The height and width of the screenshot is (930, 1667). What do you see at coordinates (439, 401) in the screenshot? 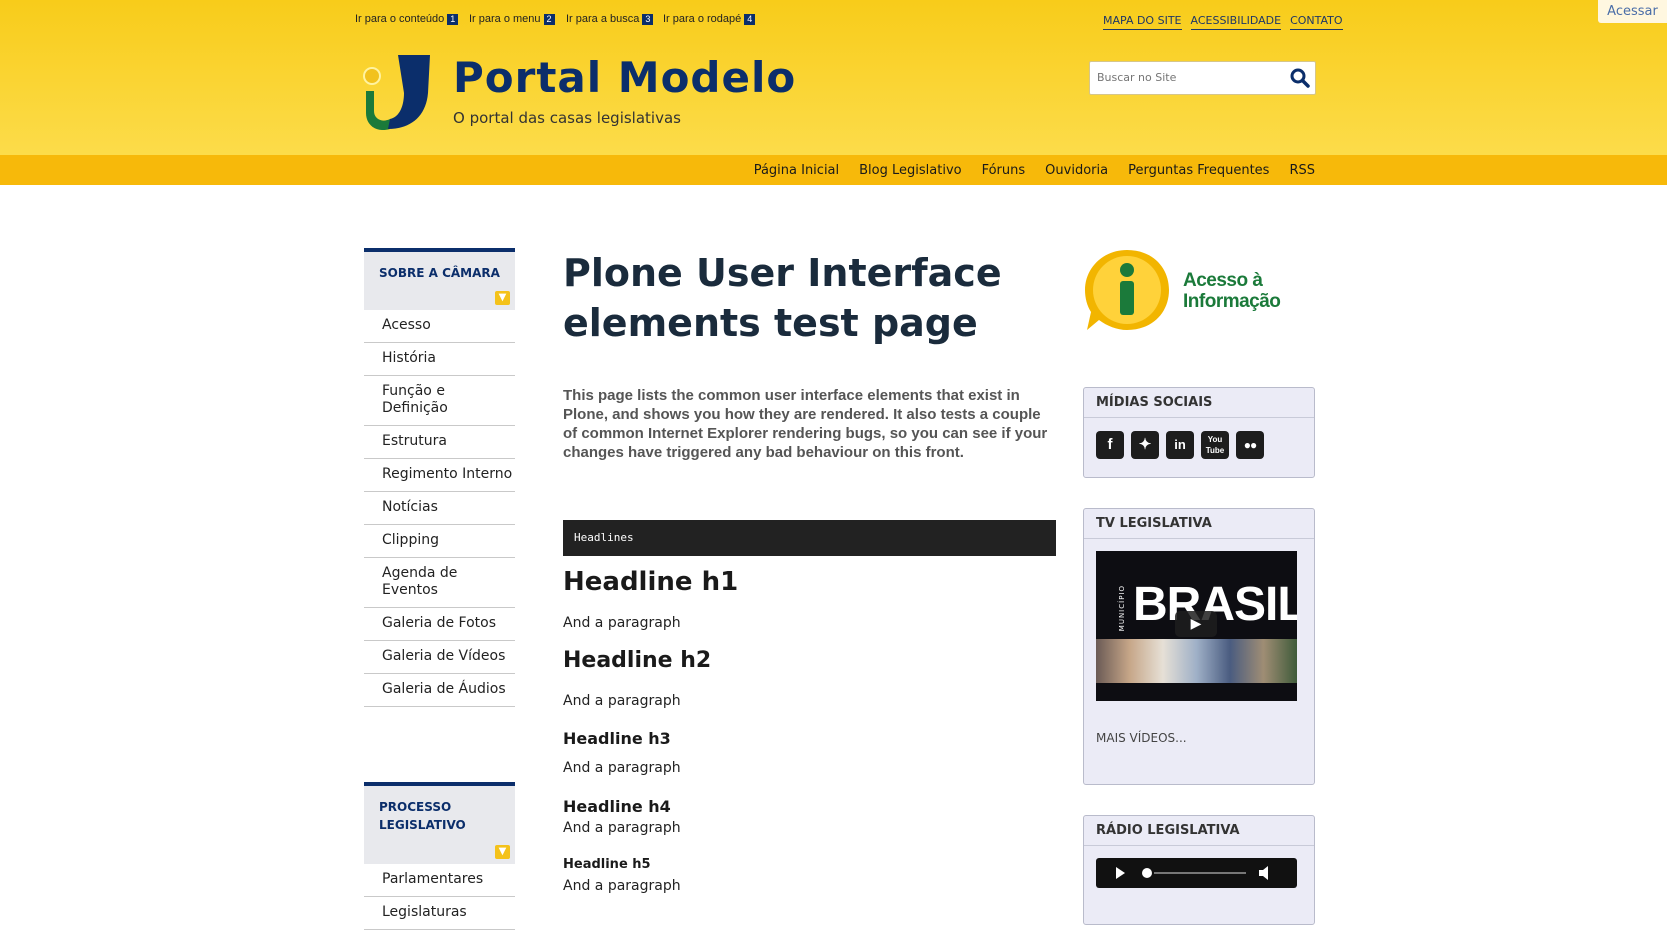
I see `sidebar-item-funcao: Função e Definição` at bounding box center [439, 401].